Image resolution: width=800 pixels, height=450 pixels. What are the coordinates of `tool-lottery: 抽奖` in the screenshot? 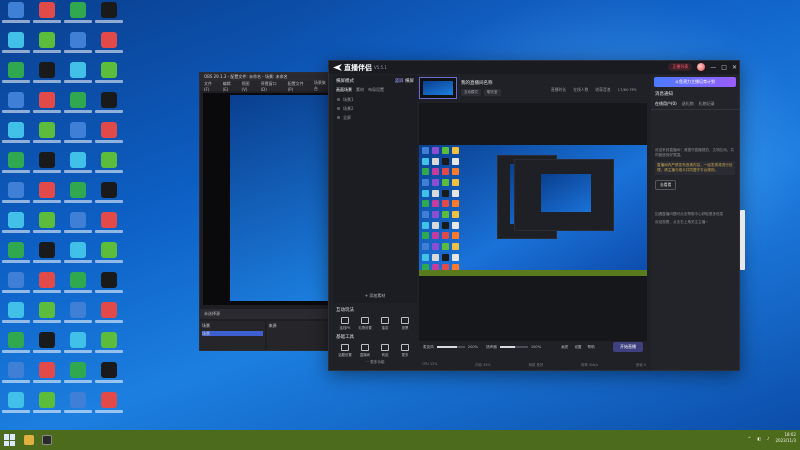 It's located at (385, 323).